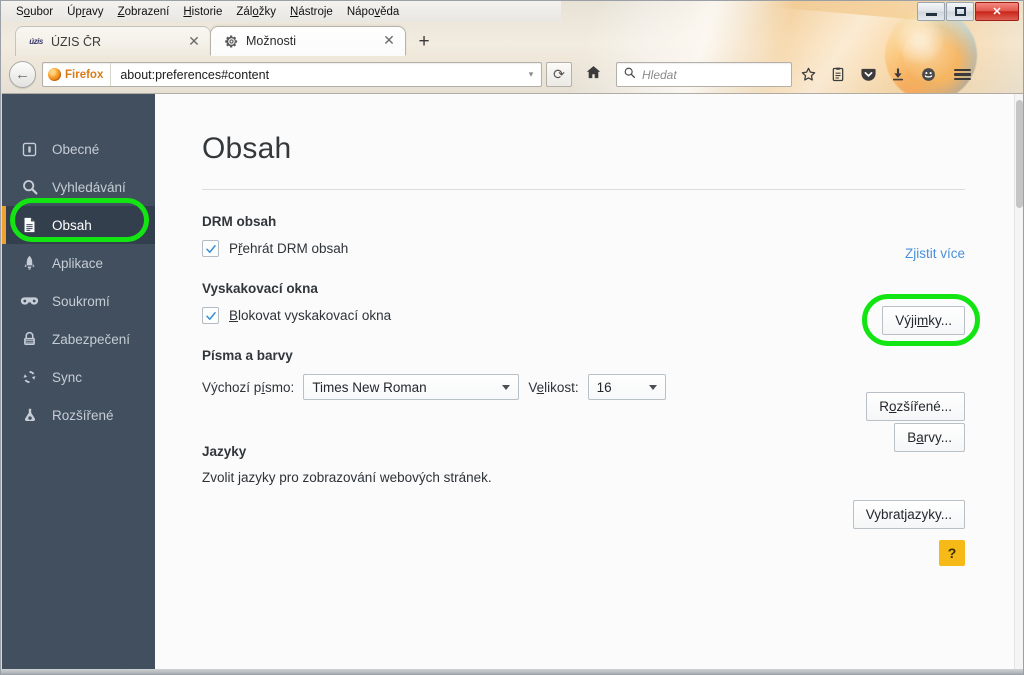 This screenshot has height=675, width=1024. What do you see at coordinates (231, 41) in the screenshot?
I see `gear-icon` at bounding box center [231, 41].